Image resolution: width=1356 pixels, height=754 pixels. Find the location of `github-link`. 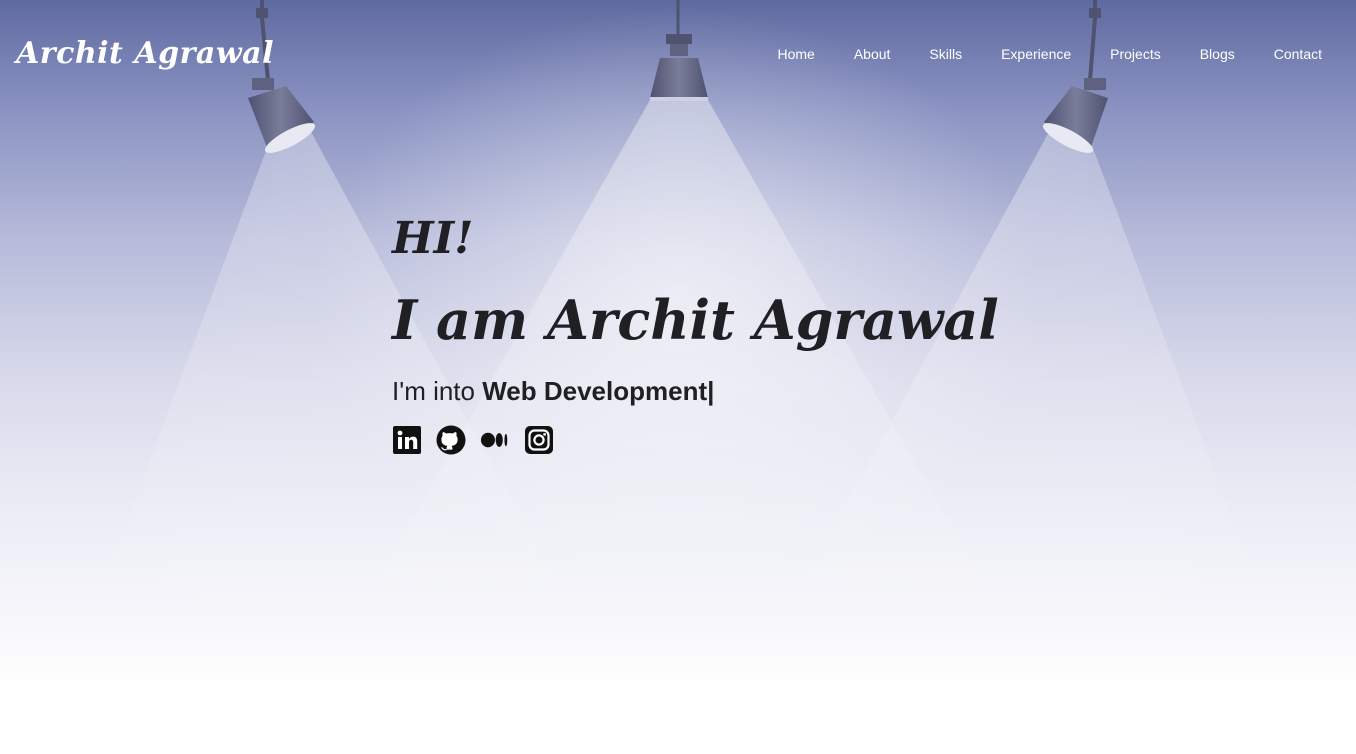

github-link is located at coordinates (451, 440).